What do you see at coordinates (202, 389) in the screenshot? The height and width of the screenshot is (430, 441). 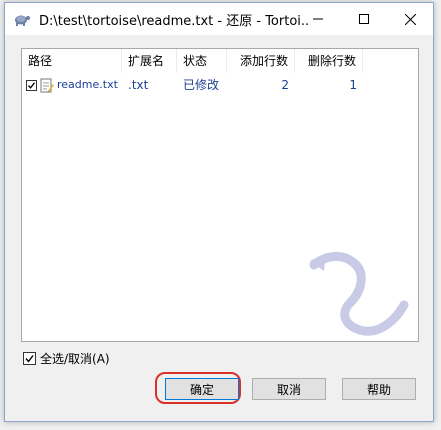 I see `ok-button: 确定` at bounding box center [202, 389].